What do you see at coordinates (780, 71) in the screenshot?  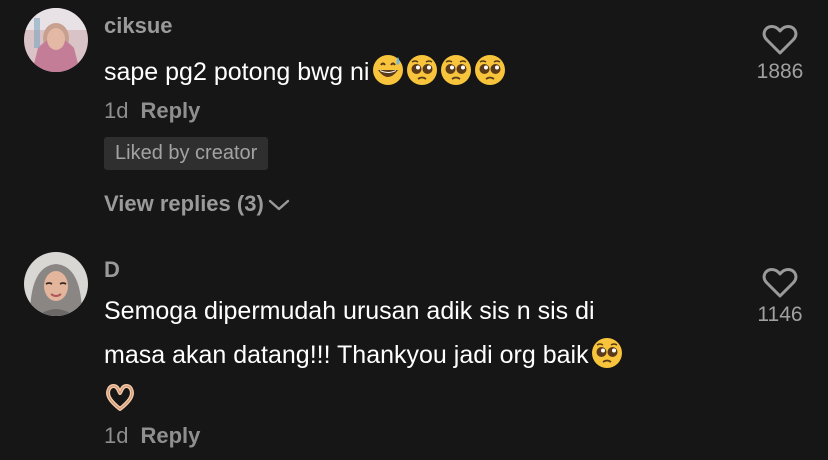 I see `like-count: 1886` at bounding box center [780, 71].